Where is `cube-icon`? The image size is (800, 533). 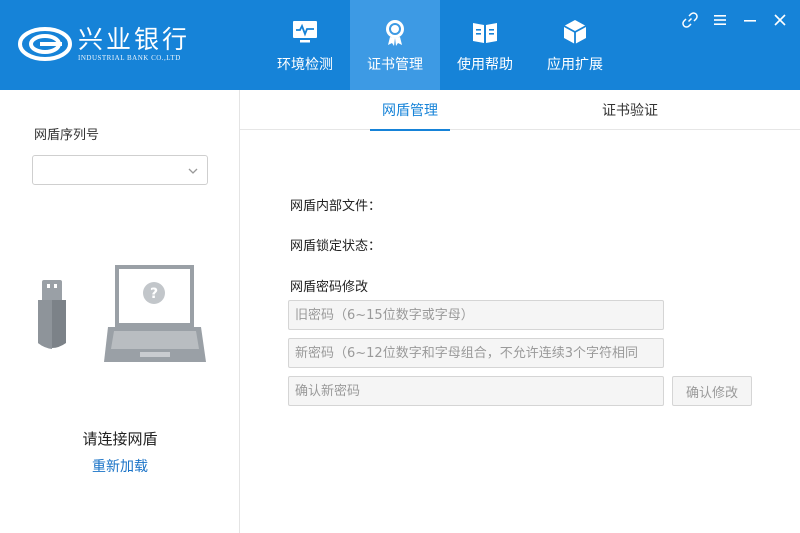 cube-icon is located at coordinates (575, 32).